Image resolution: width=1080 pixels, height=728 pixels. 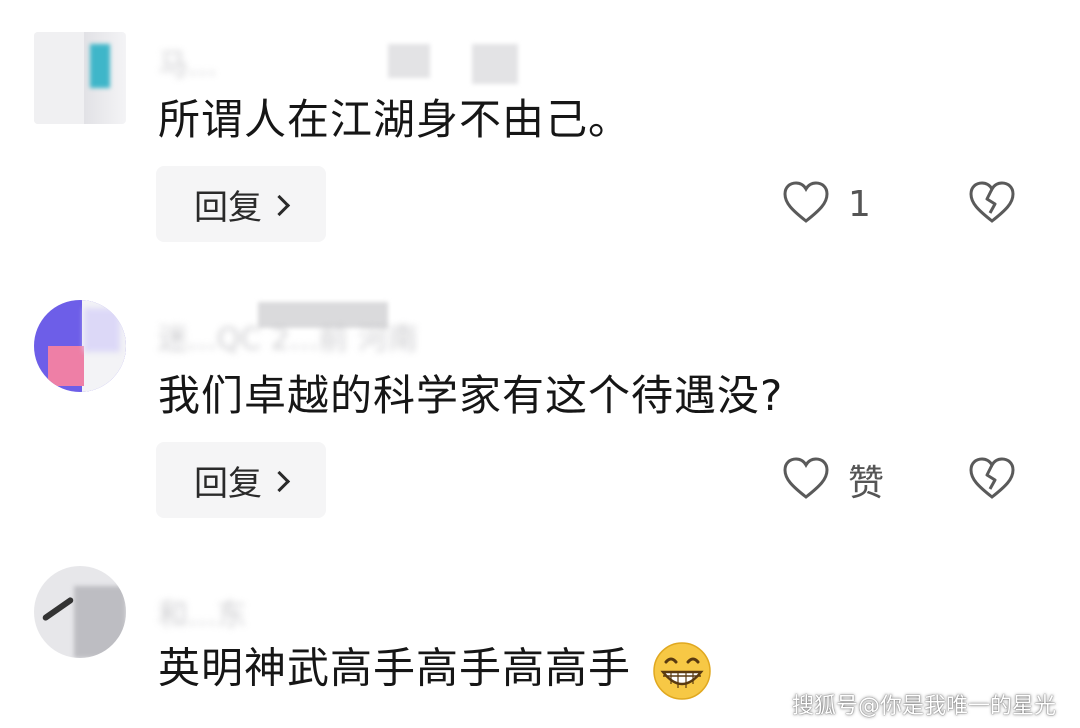 I want to click on like-button: 赞, so click(x=833, y=480).